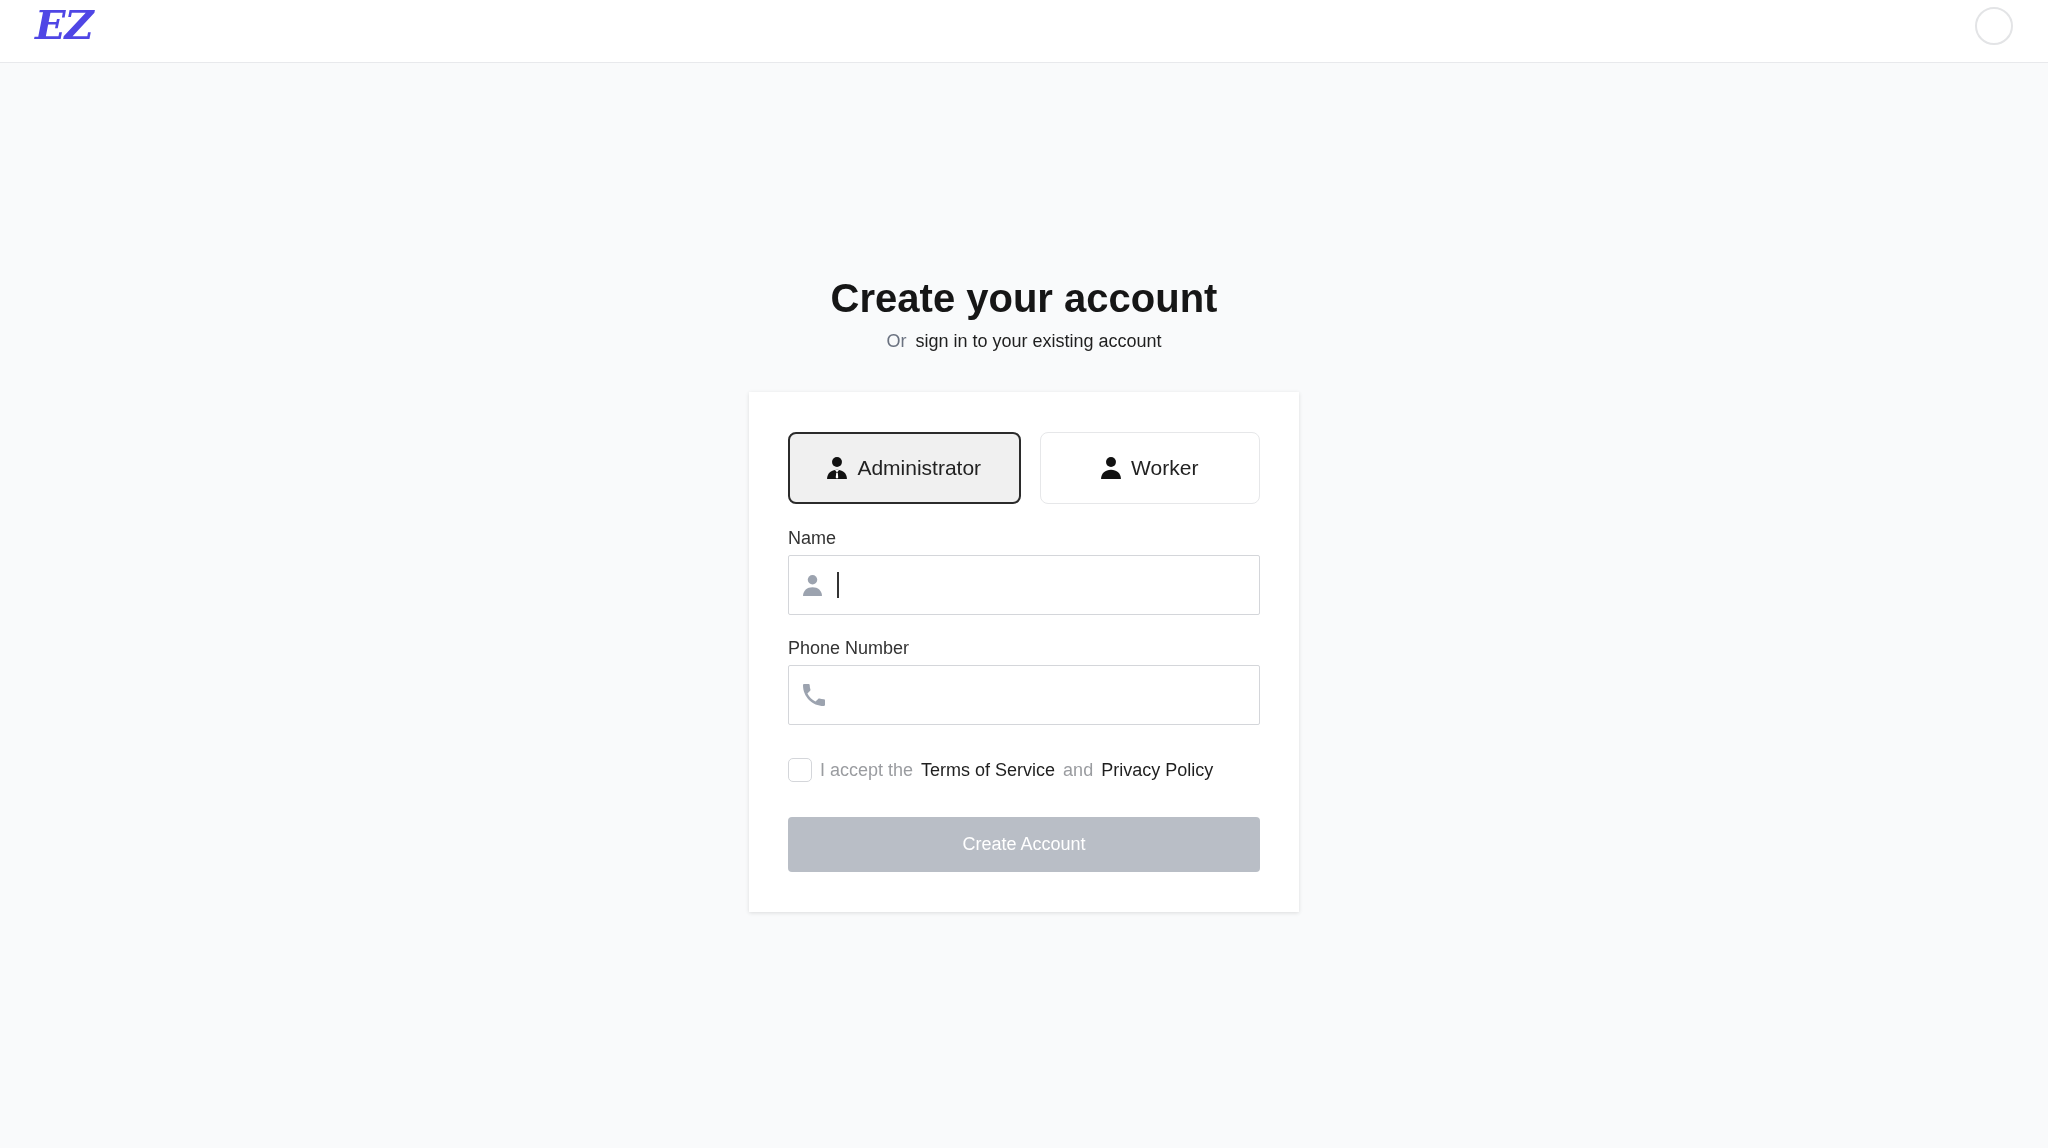 The image size is (2048, 1148). I want to click on role-option: Worker, so click(1149, 468).